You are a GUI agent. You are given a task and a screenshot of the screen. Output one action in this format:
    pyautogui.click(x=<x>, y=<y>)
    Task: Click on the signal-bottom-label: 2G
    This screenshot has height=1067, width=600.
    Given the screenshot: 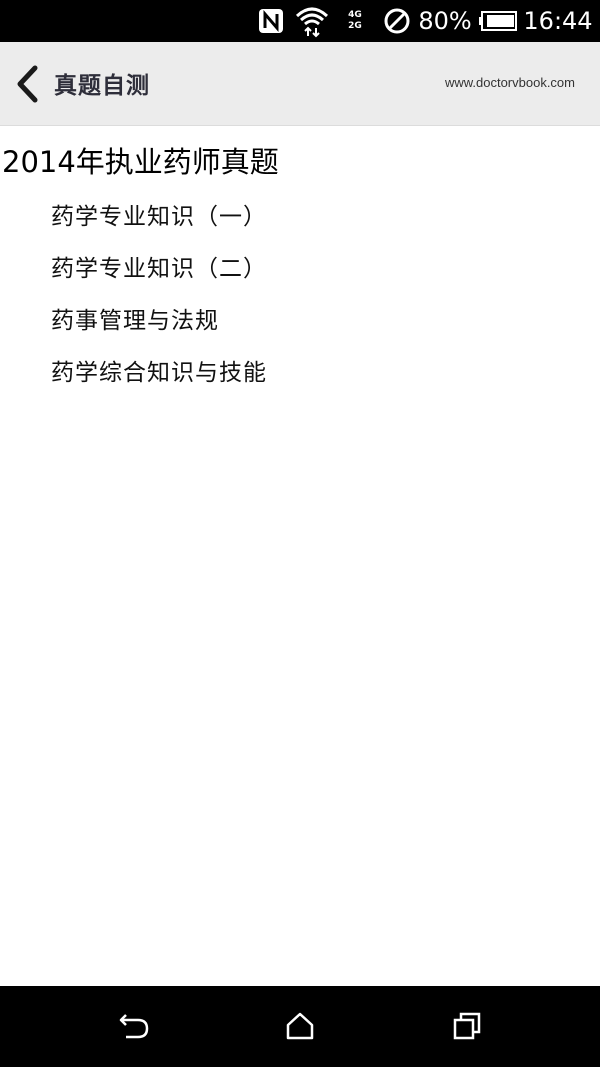 What is the action you would take?
    pyautogui.click(x=355, y=26)
    